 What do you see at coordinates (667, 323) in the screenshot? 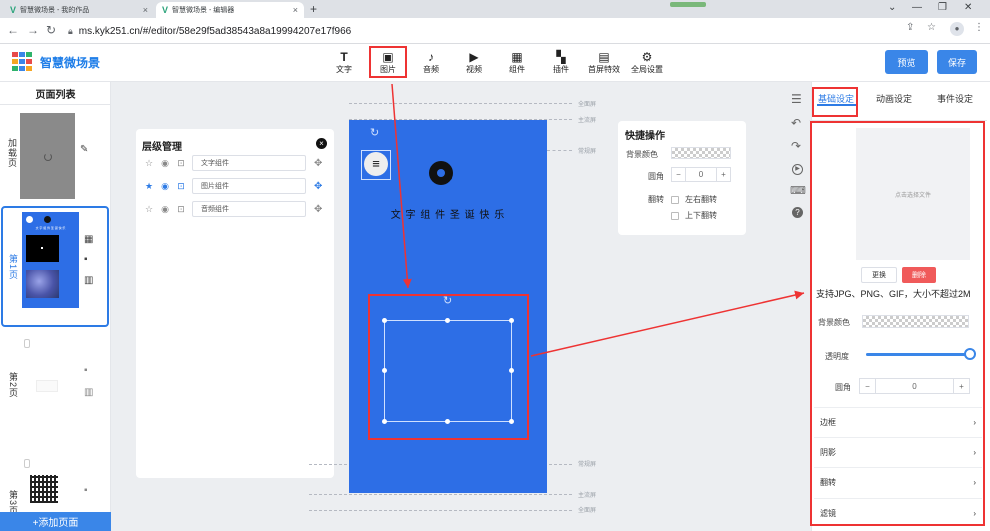
I see `arrow-image-to-settings` at bounding box center [667, 323].